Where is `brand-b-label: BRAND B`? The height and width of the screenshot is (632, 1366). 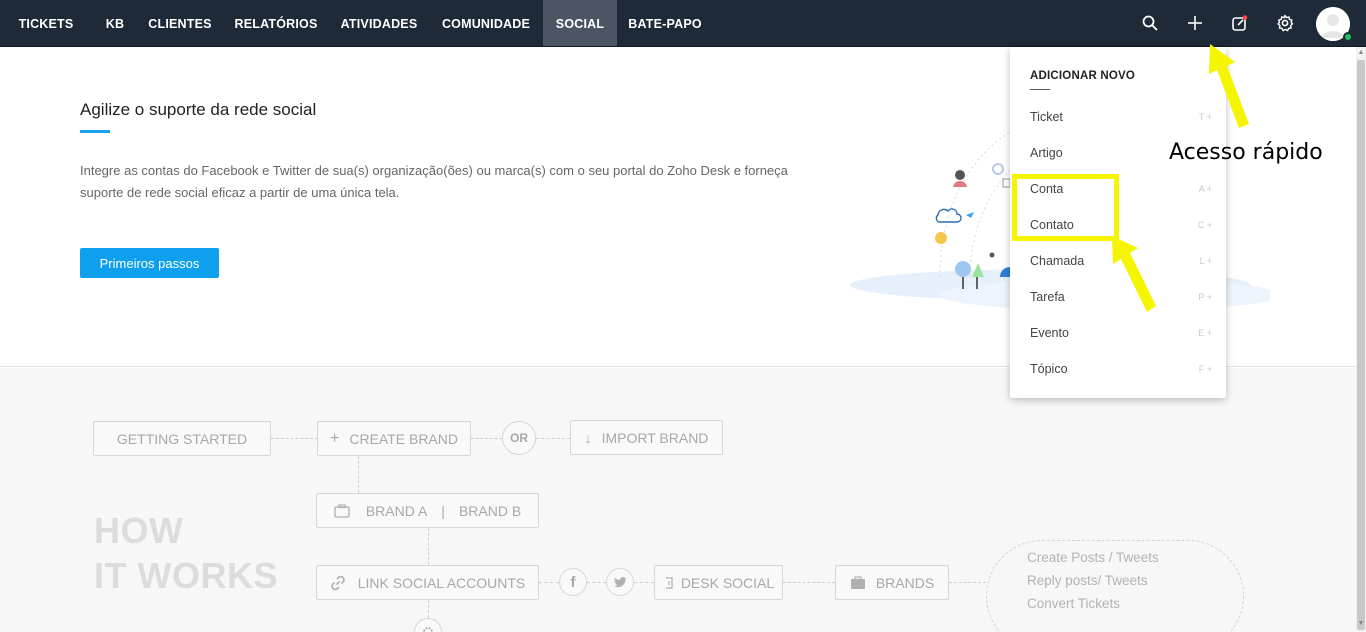 brand-b-label: BRAND B is located at coordinates (490, 510).